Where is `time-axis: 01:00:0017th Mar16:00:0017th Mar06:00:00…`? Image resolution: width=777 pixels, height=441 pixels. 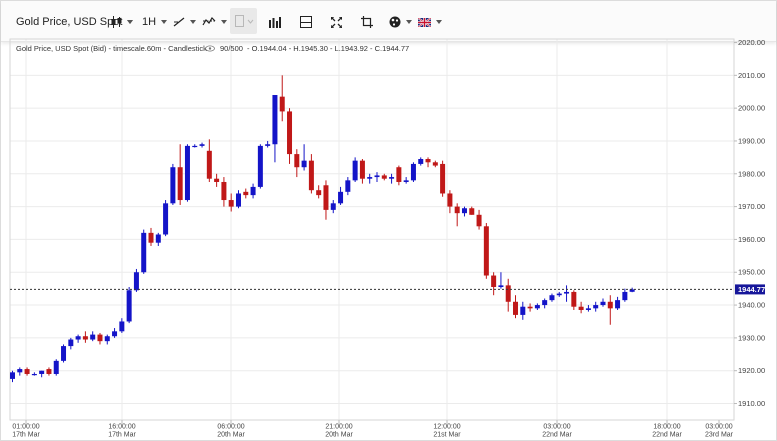
time-axis: 01:00:0017th Mar16:00:0017th Mar06:00:00… is located at coordinates (373, 429).